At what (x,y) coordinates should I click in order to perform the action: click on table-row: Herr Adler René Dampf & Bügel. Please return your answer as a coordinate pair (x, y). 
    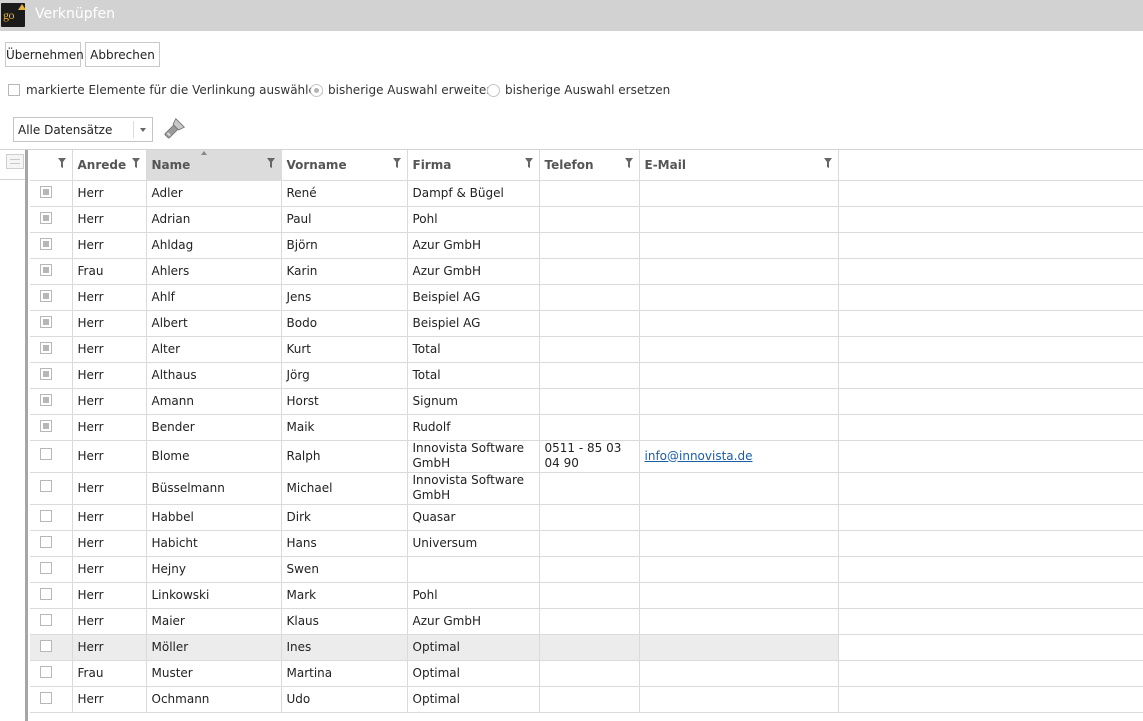
    Looking at the image, I should click on (434, 193).